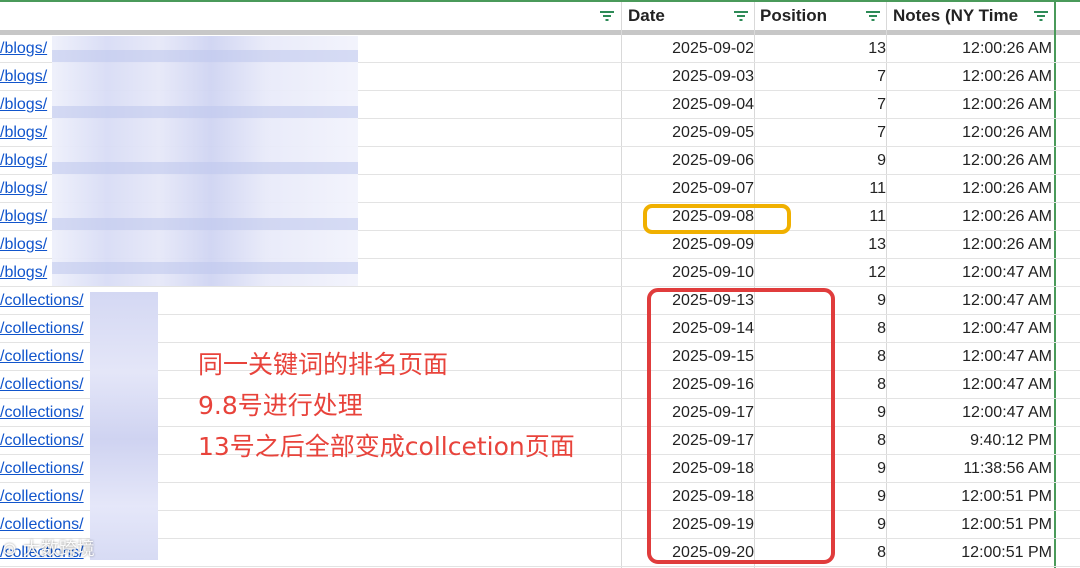 The height and width of the screenshot is (568, 1080). I want to click on time-cell: 11:38:56 AM, so click(970, 468).